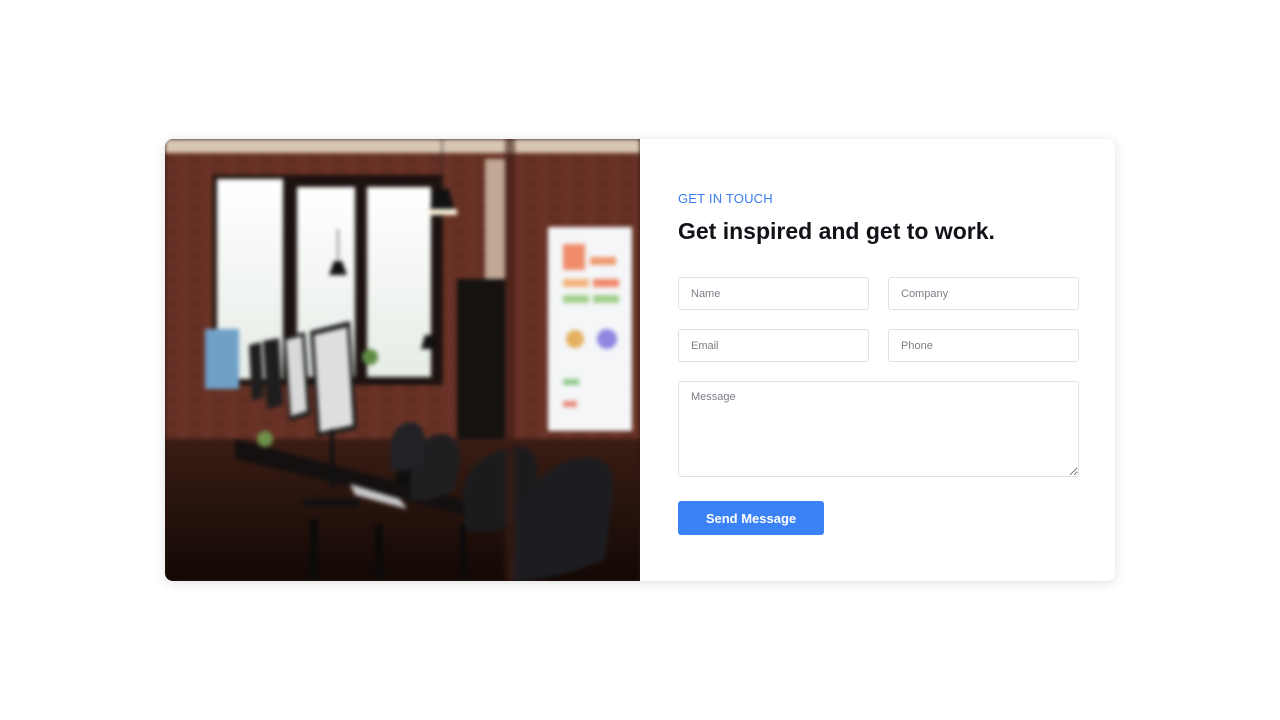 The image size is (1280, 720). Describe the element at coordinates (773, 293) in the screenshot. I see `name-input` at that location.